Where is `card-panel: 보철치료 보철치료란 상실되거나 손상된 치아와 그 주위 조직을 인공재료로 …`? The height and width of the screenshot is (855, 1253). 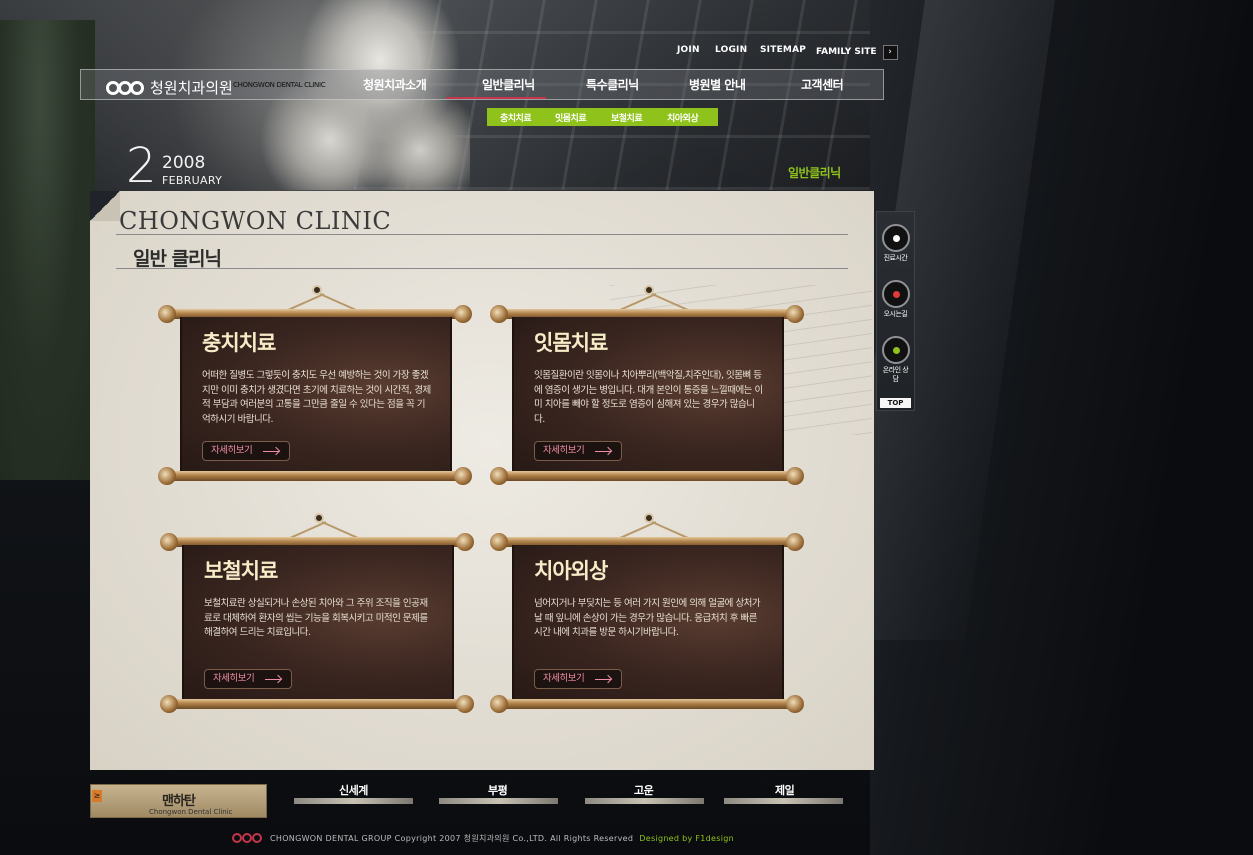
card-panel: 보철치료 보철치료란 상실되거나 손상된 치아와 그 주위 조직을 인공재료로 … is located at coordinates (318, 623).